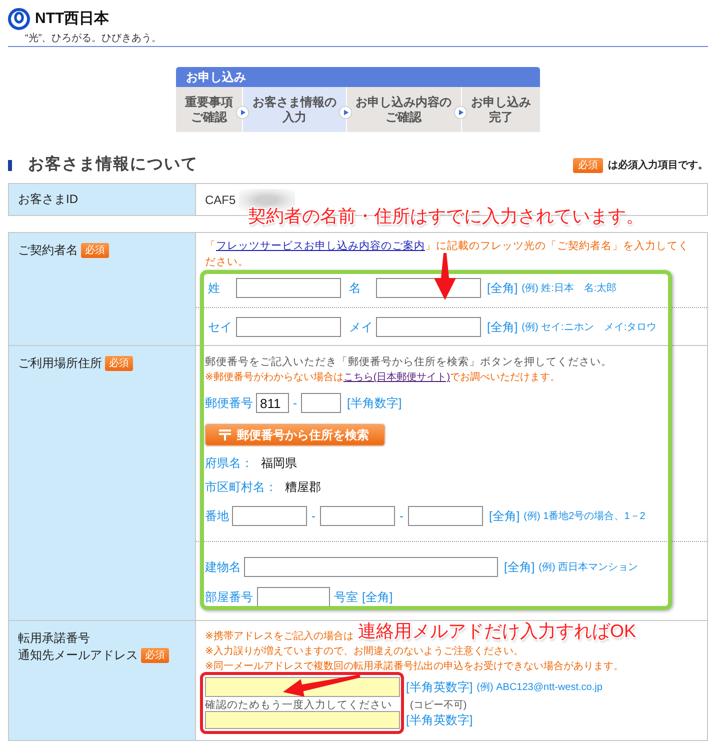 This screenshot has width=716, height=750. What do you see at coordinates (72, 19) in the screenshot?
I see `brand-name: NTT西日本` at bounding box center [72, 19].